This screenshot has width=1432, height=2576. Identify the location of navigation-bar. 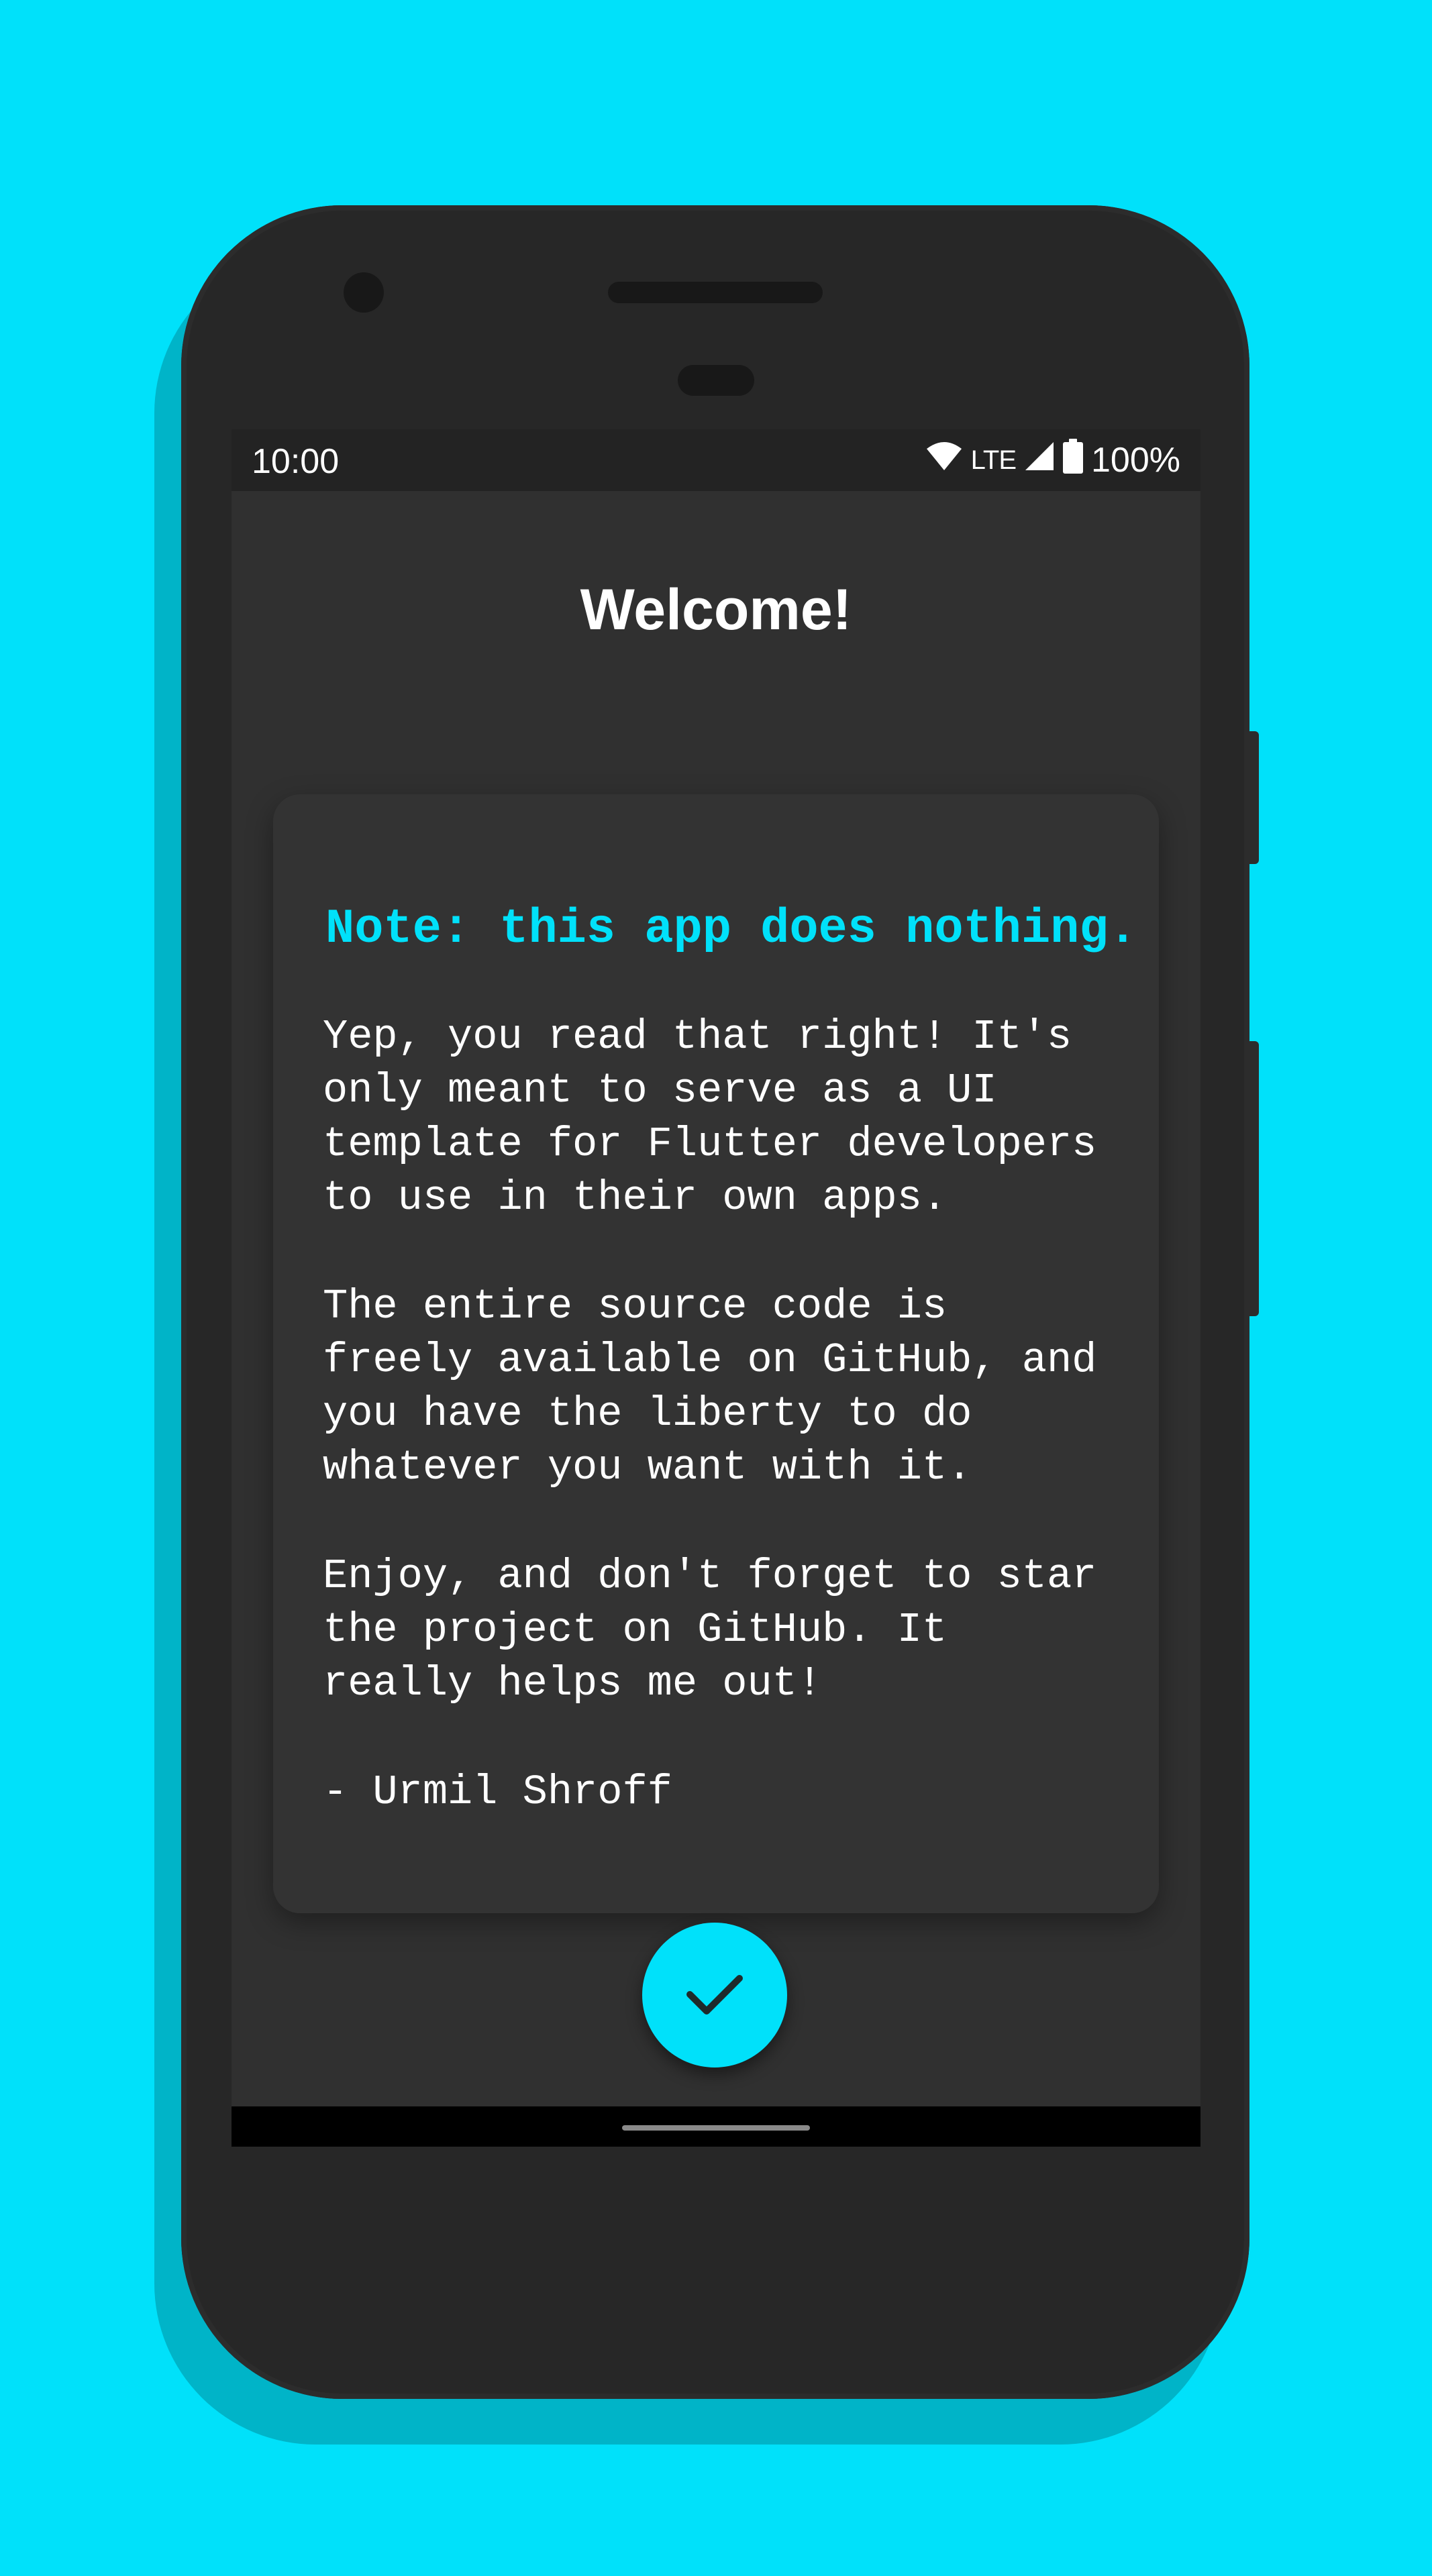
(716, 2126).